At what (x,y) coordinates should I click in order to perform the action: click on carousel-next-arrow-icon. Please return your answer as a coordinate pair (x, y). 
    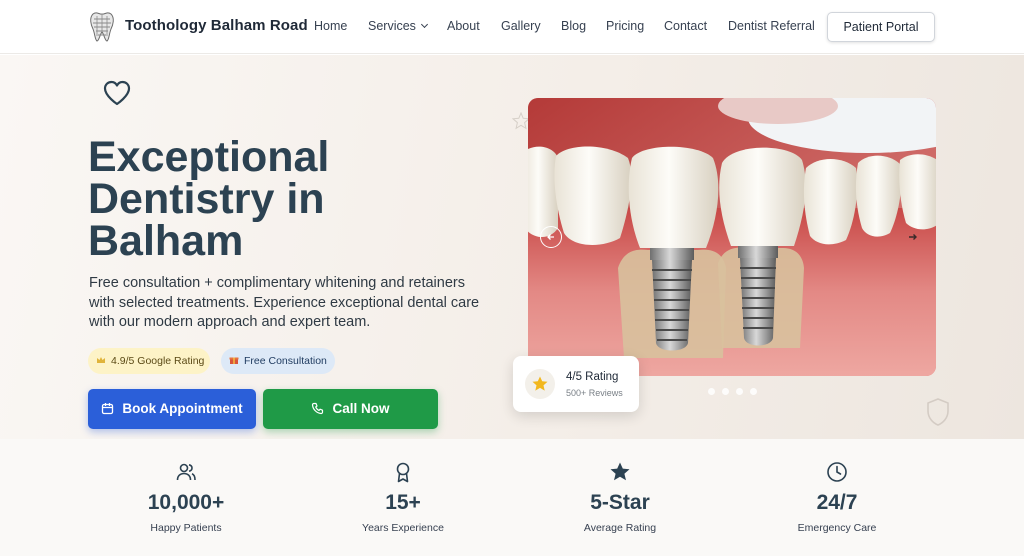
    Looking at the image, I should click on (913, 237).